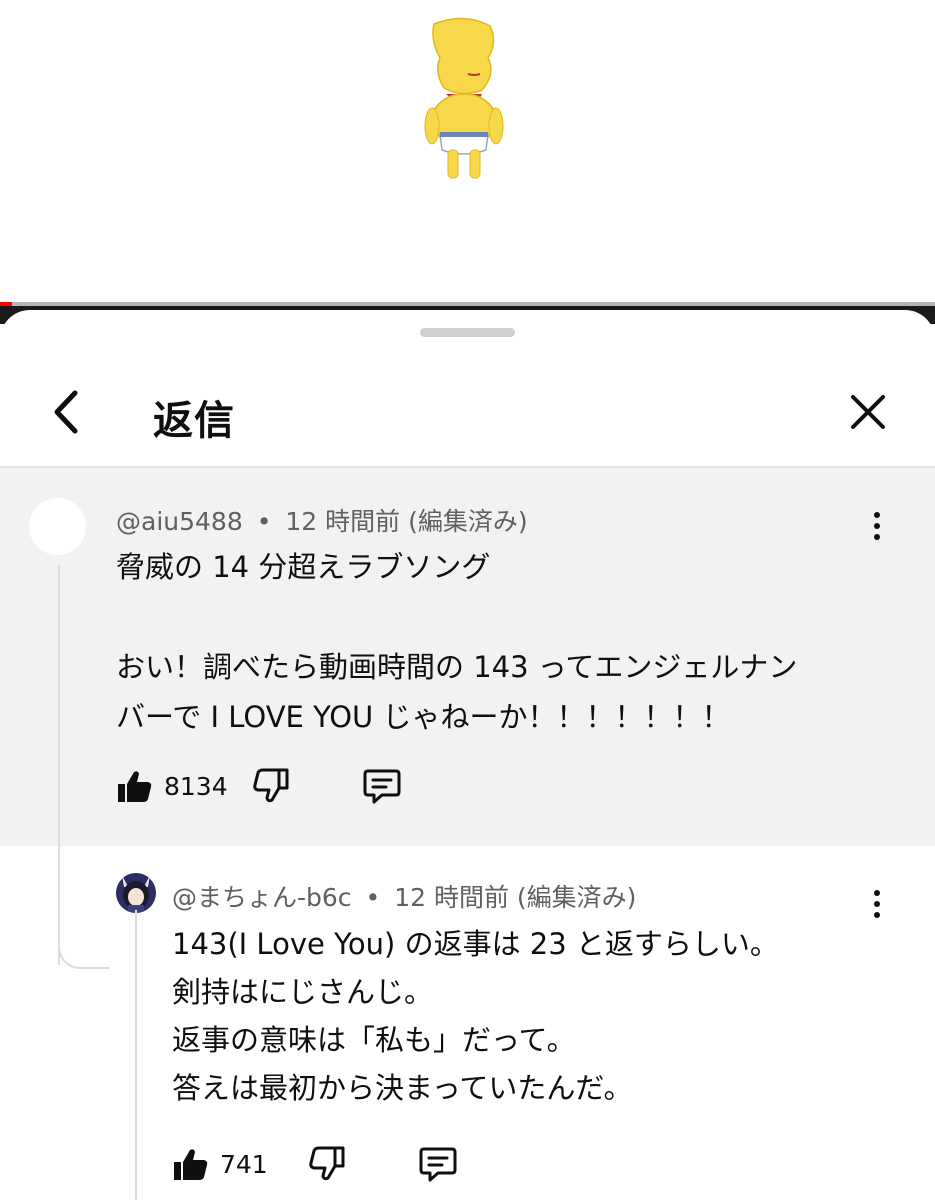  I want to click on comment-line: 剣持はにじさんじ。, so click(303, 992).